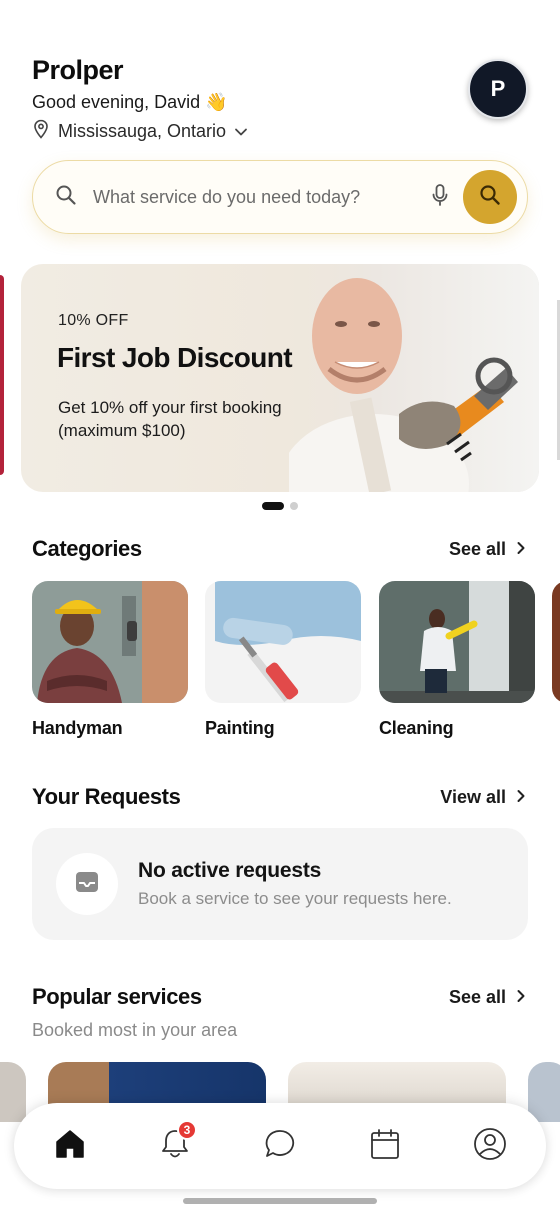 The width and height of the screenshot is (560, 1211). I want to click on painting-image, so click(283, 642).